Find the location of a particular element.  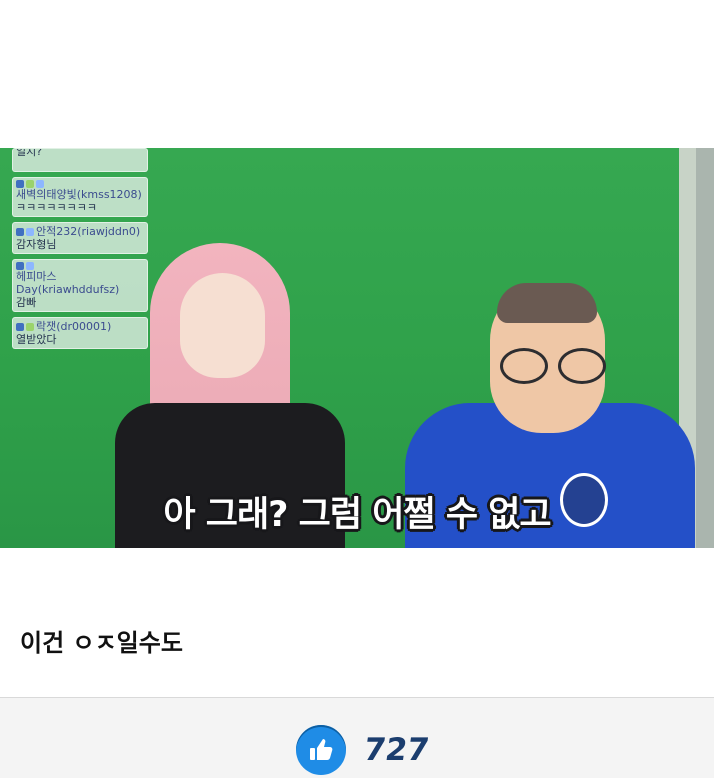

chat-message-text: 일지? is located at coordinates (29, 153).